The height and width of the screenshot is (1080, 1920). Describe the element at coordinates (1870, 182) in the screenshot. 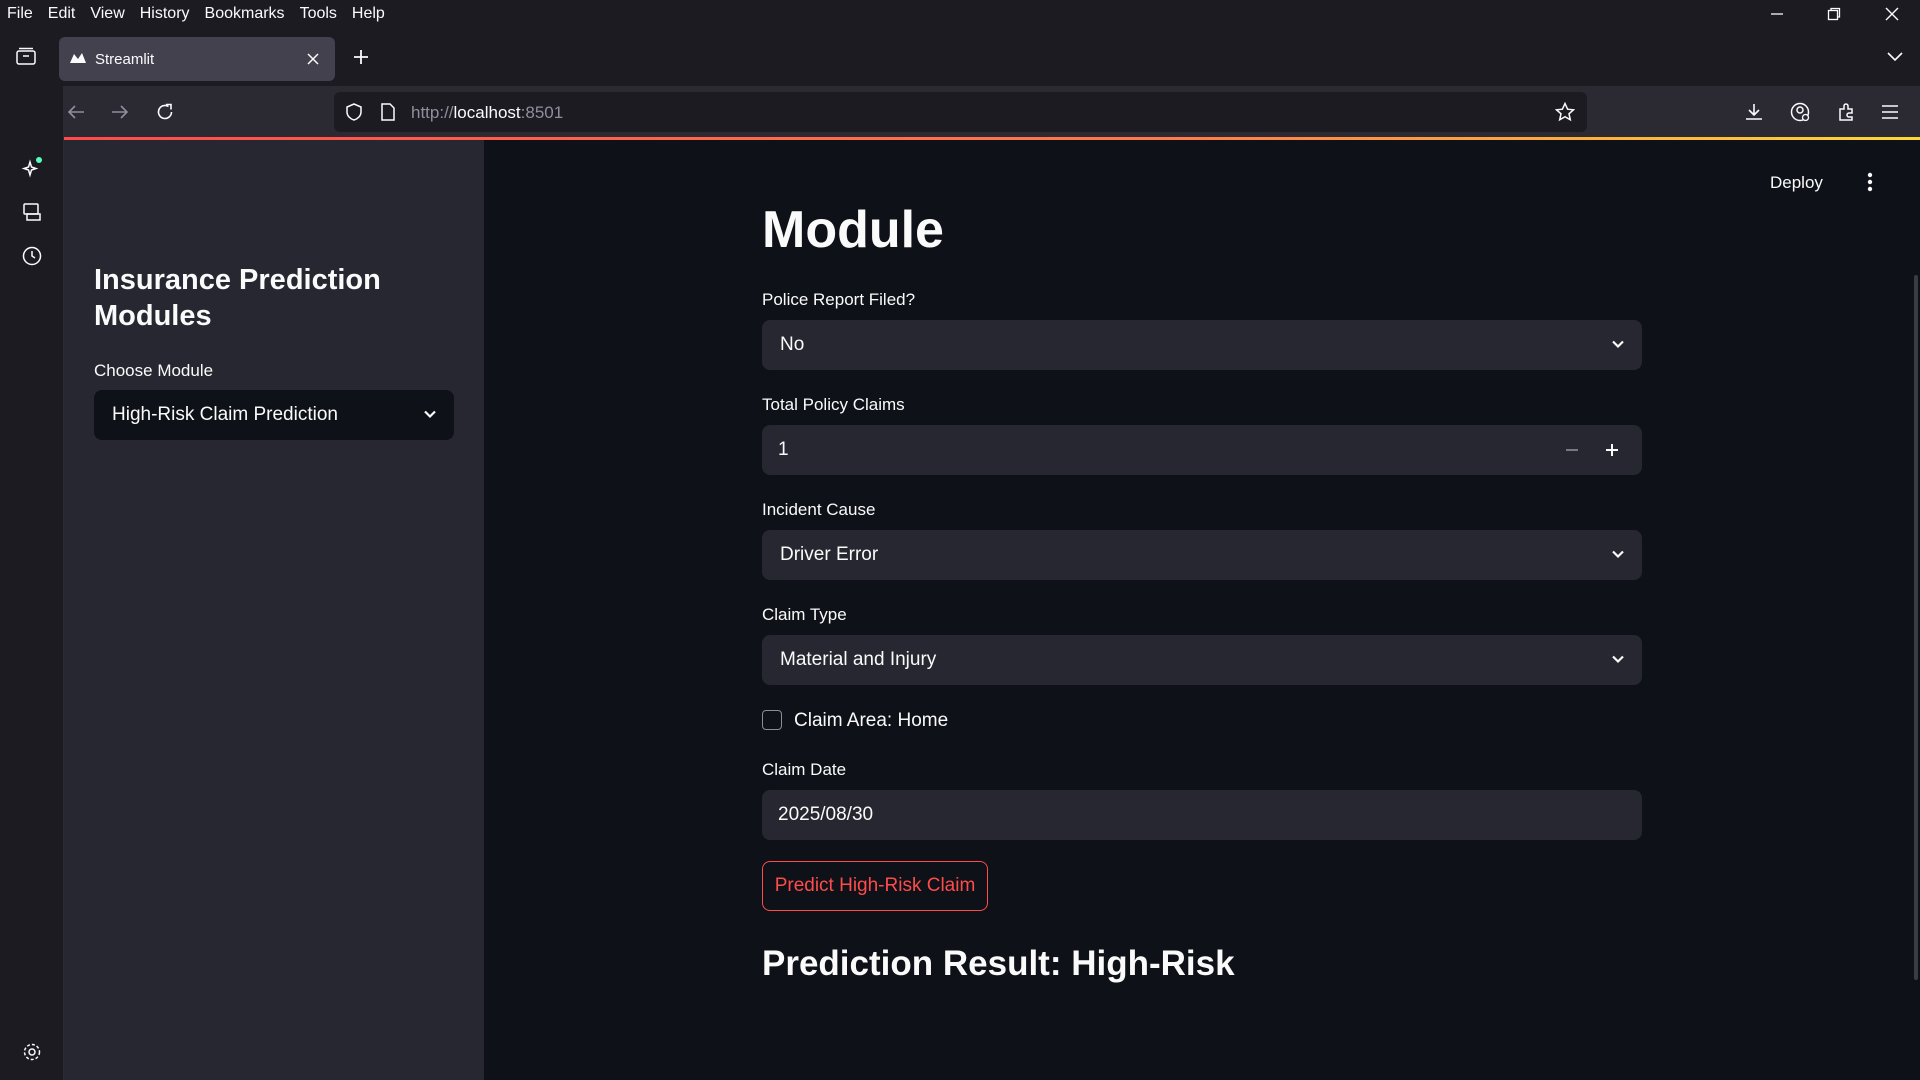

I see `more-options-icon` at that location.